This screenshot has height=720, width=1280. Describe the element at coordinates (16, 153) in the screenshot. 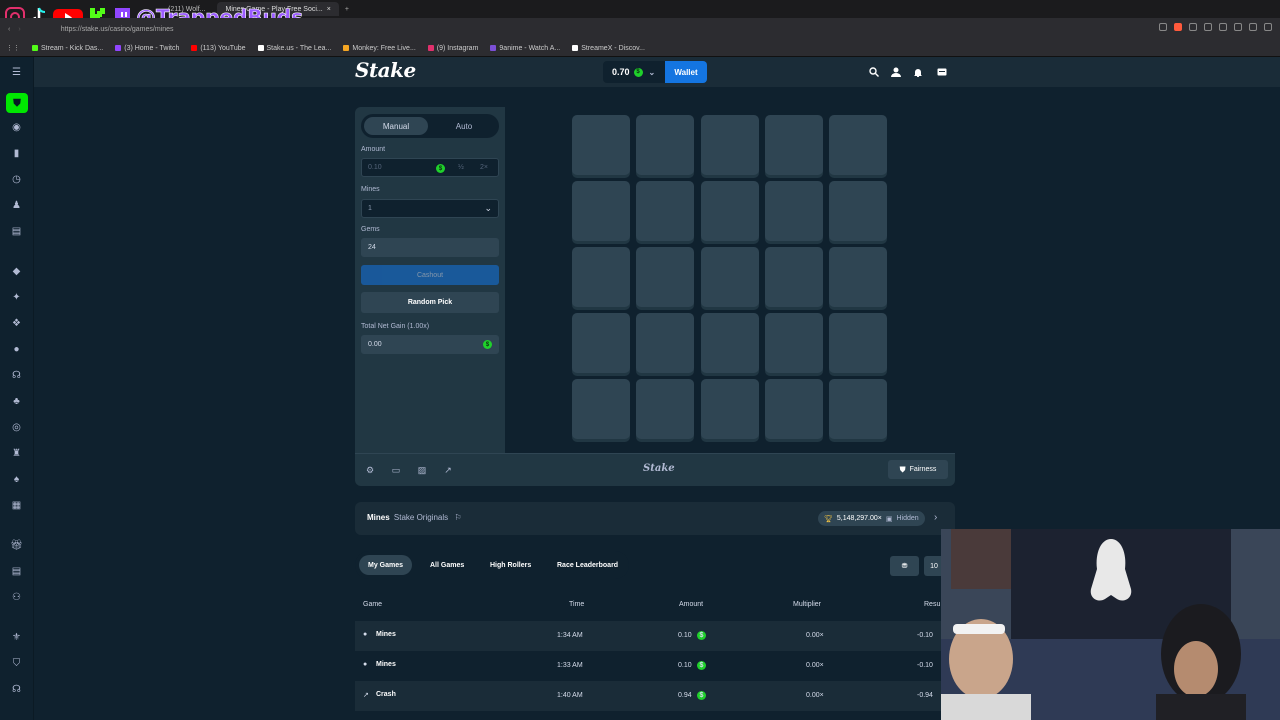

I see `sidebar-item-favourites-icon: ▮` at that location.